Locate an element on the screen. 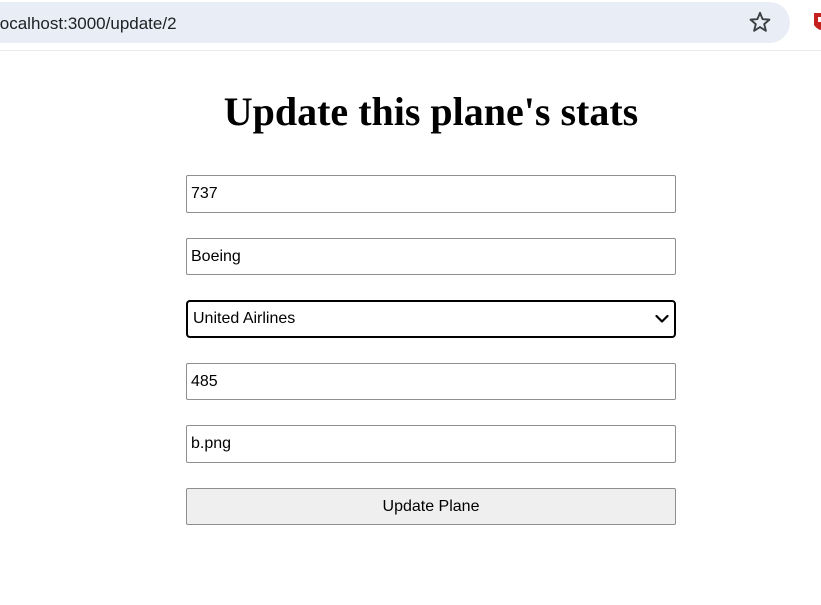 The height and width of the screenshot is (605, 821). url-text: localhost:3000/update/2 is located at coordinates (88, 24).